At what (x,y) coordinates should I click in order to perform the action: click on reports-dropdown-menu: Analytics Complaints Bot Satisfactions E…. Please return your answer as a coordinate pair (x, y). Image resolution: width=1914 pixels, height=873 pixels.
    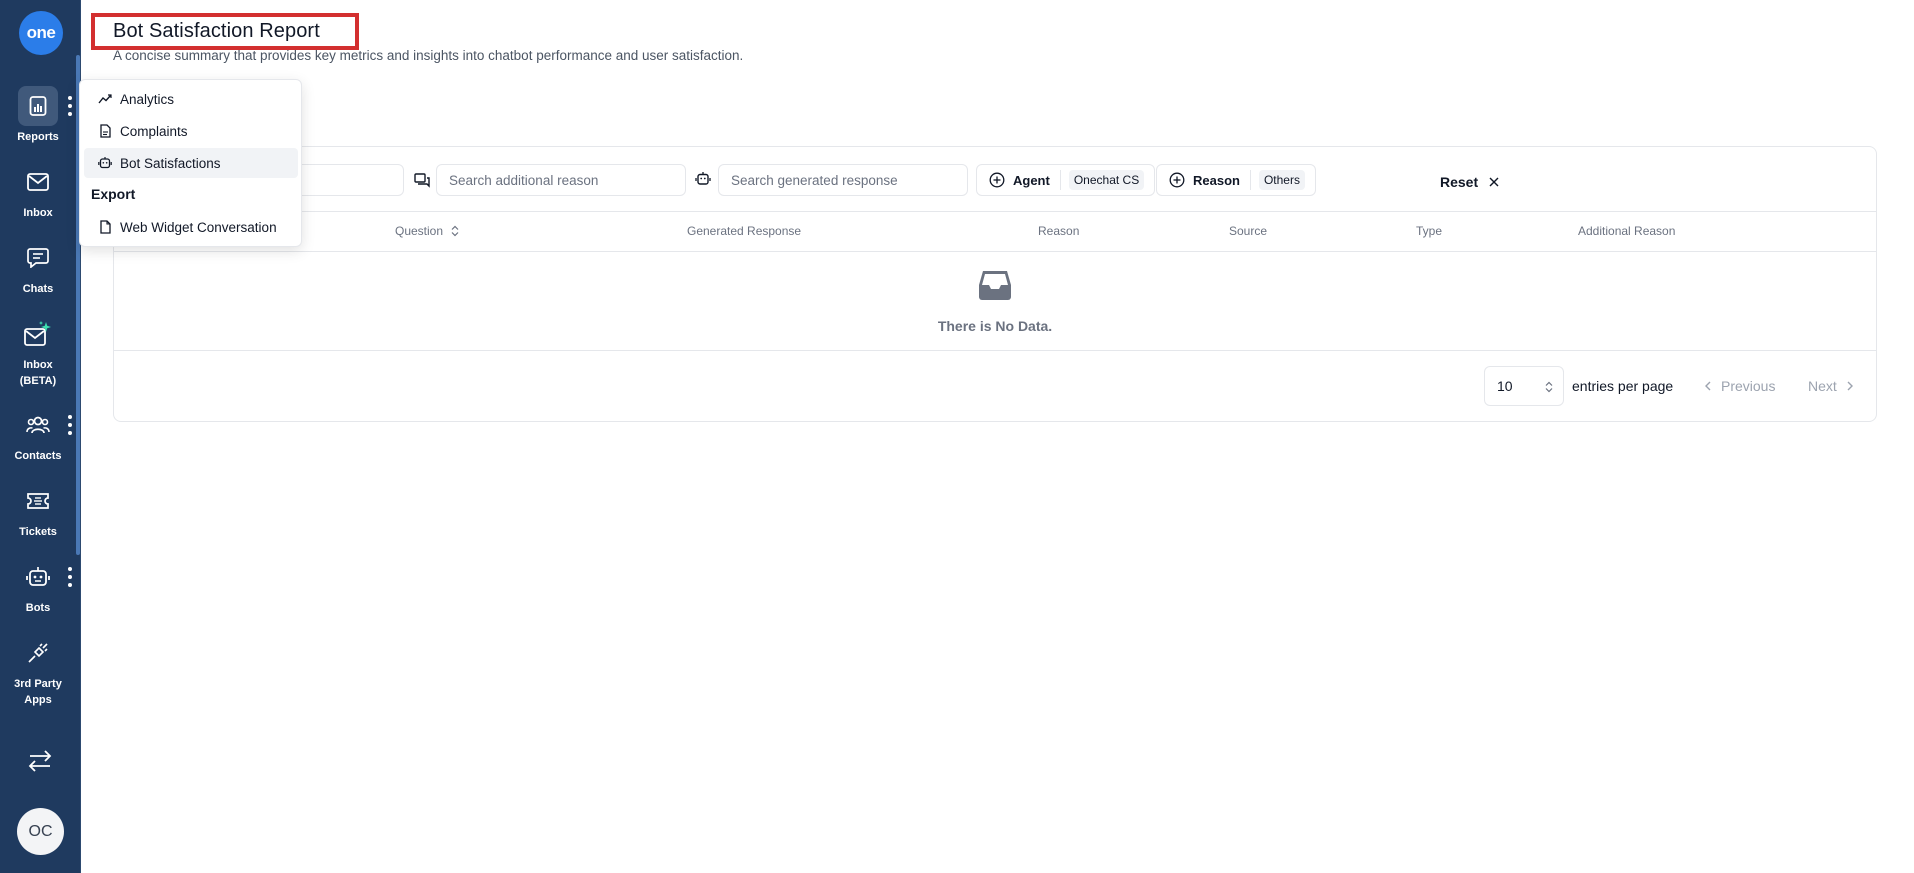
    Looking at the image, I should click on (190, 163).